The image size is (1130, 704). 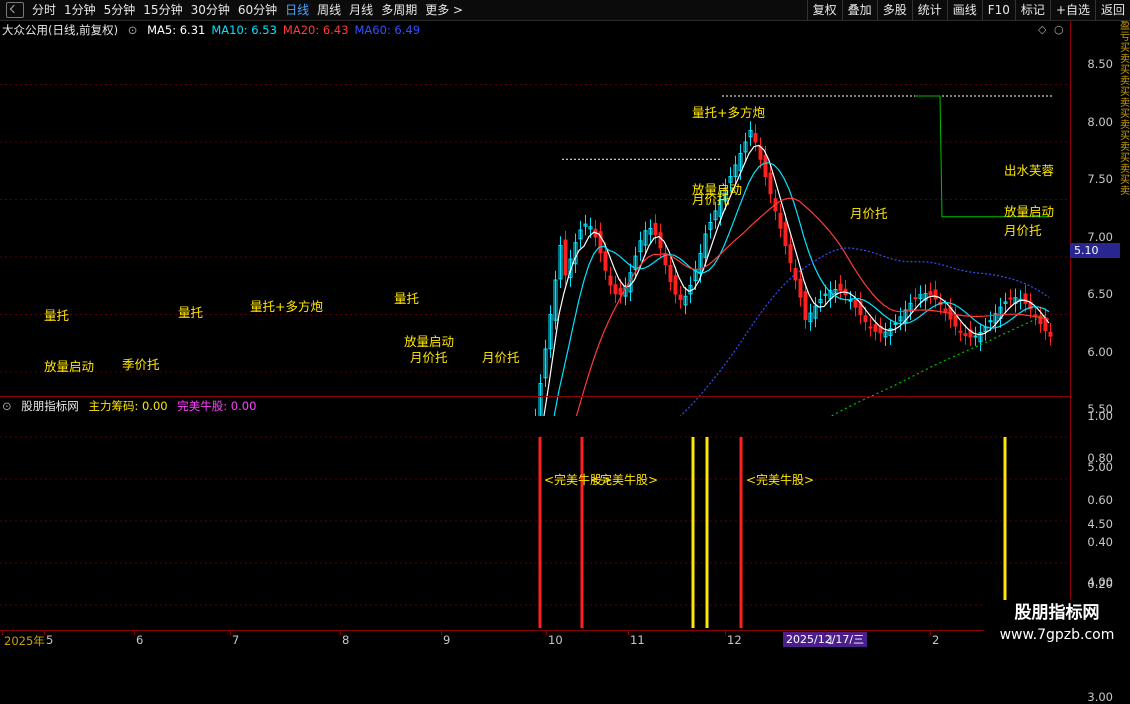 I want to click on price-tick: 6.50, so click(x=1100, y=294).